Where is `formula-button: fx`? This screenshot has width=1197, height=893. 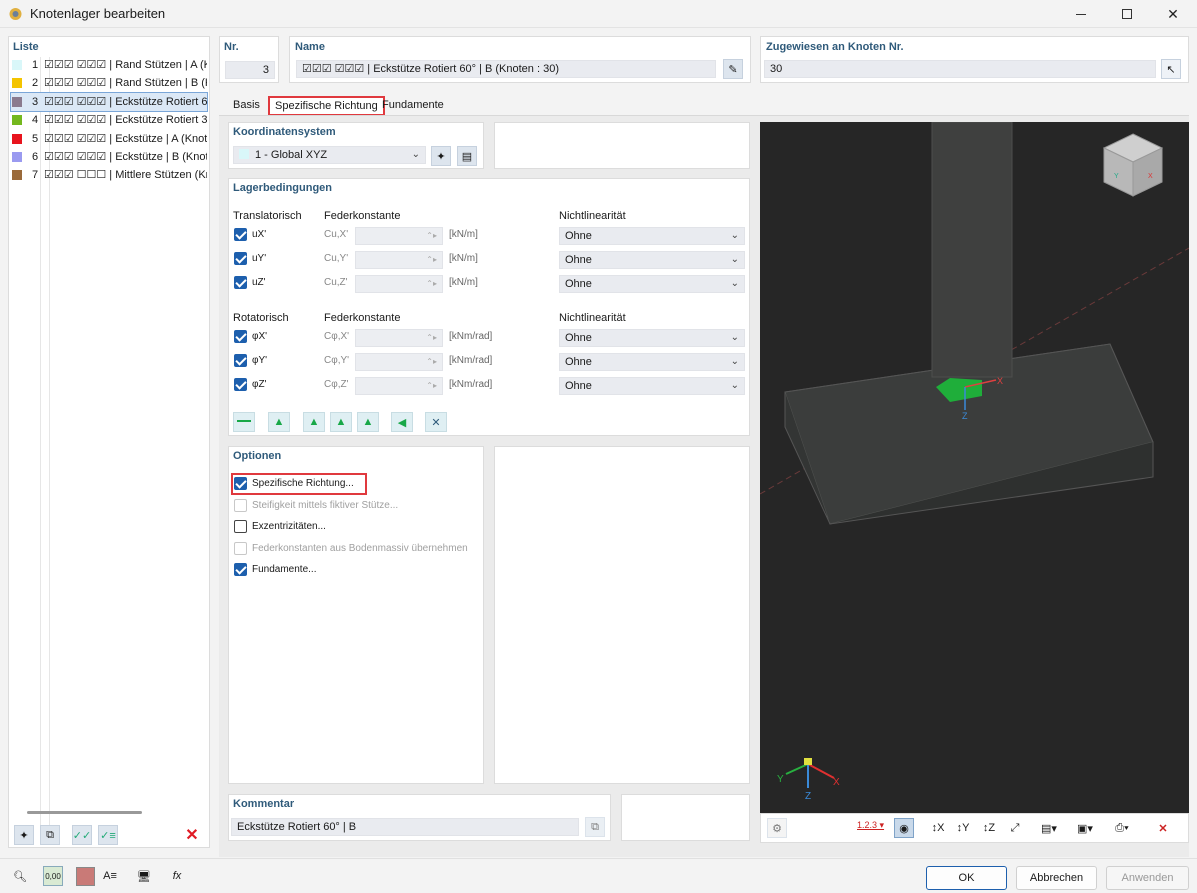 formula-button: fx is located at coordinates (177, 876).